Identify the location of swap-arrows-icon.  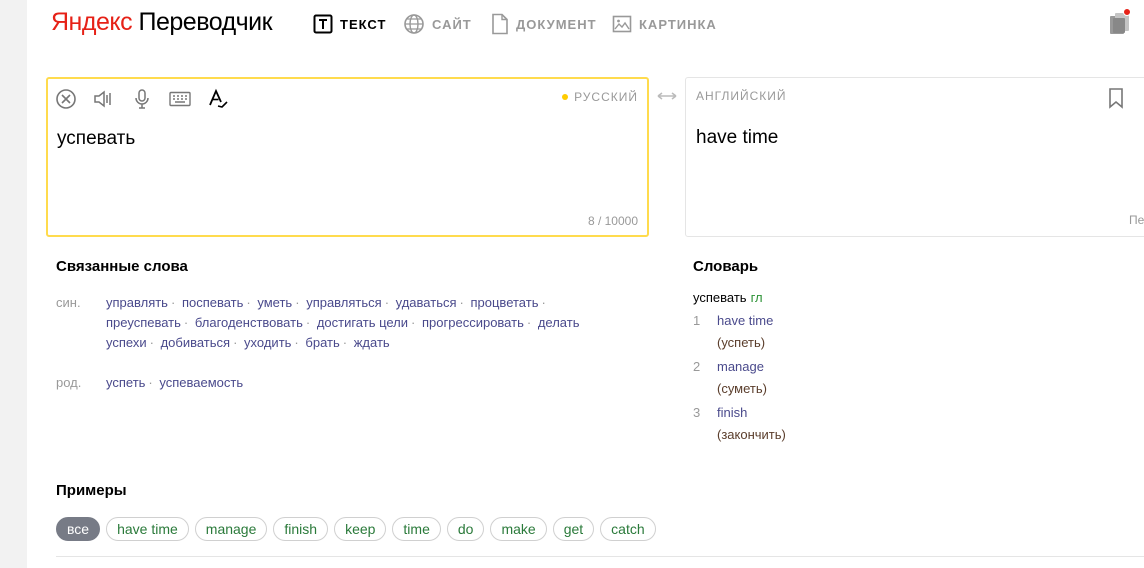
(667, 96).